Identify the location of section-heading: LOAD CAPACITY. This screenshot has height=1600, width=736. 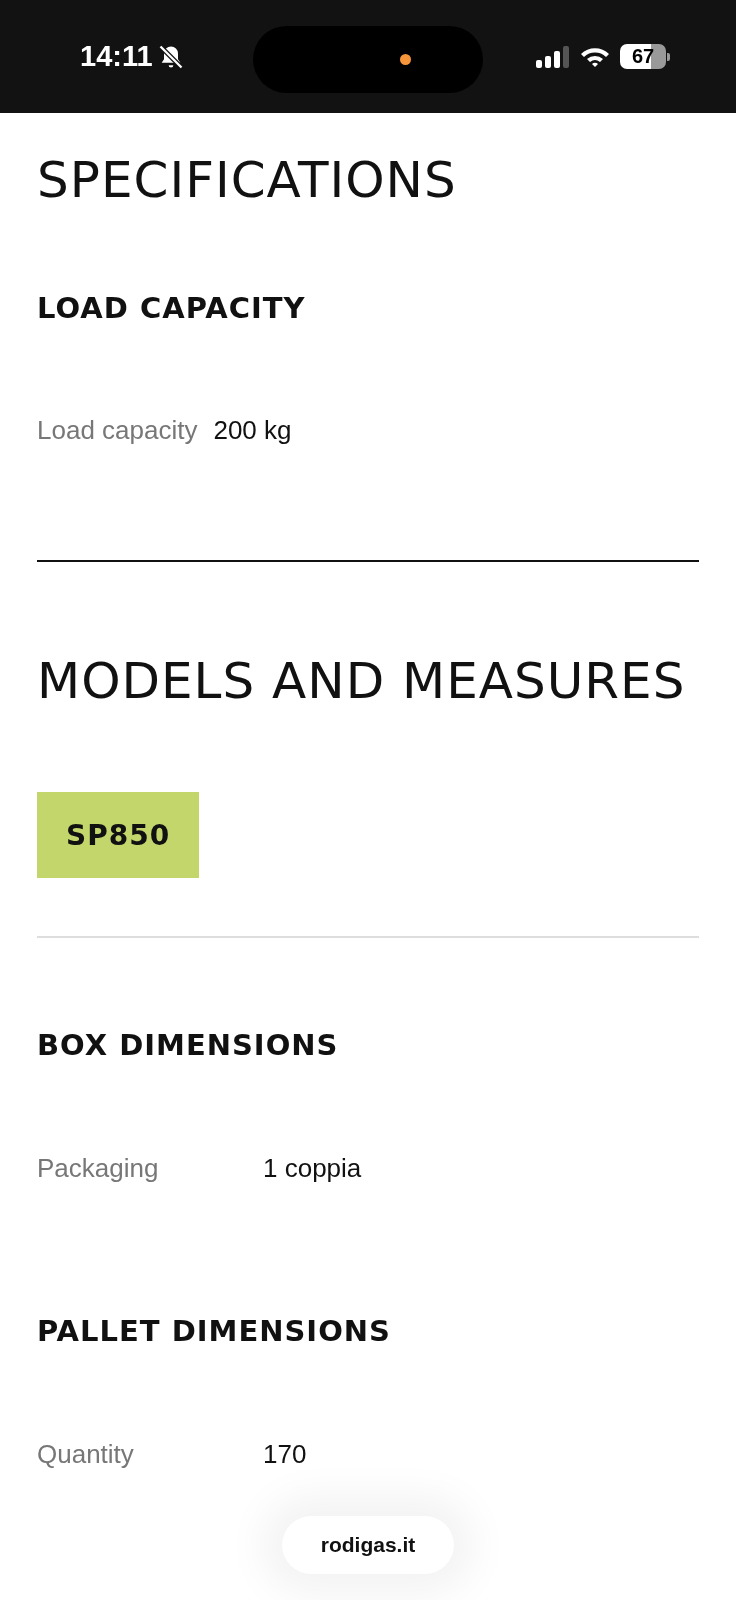
(172, 308).